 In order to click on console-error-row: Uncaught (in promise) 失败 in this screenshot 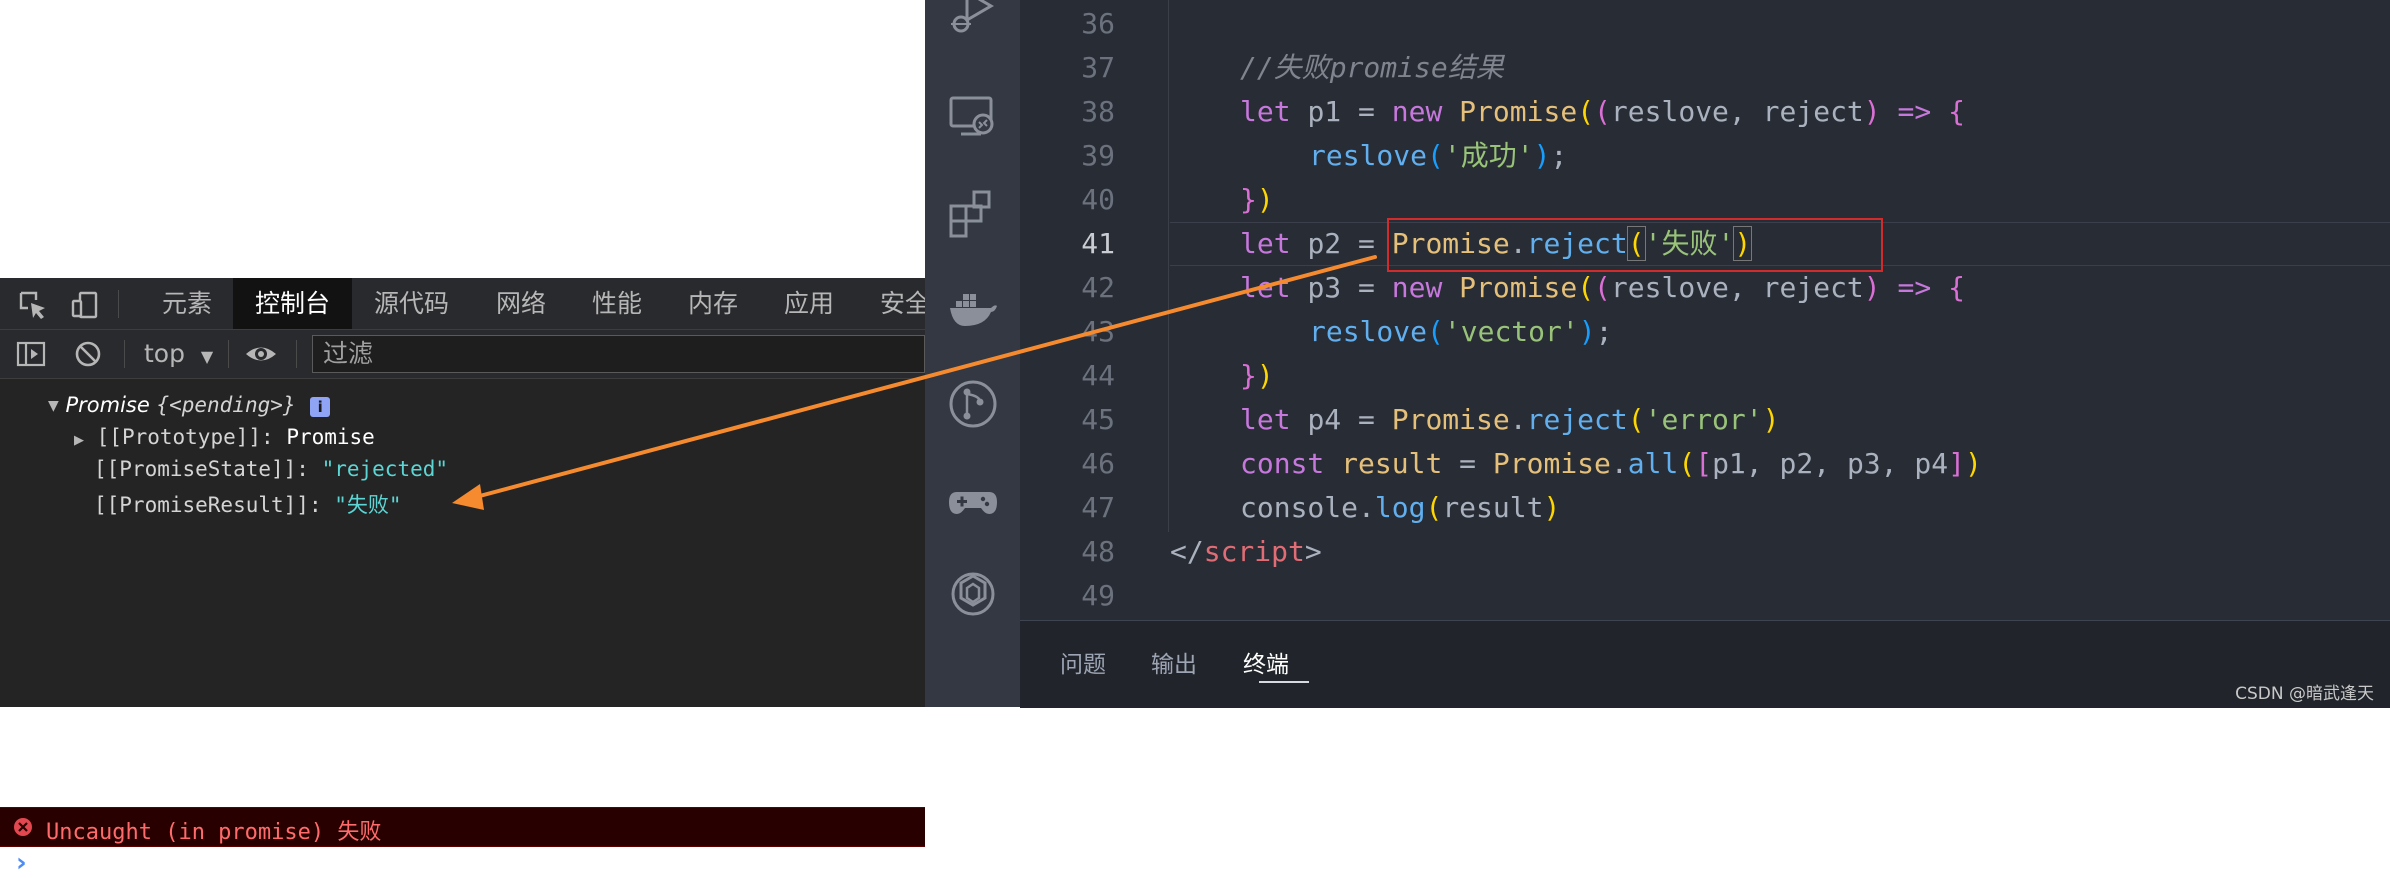, I will do `click(462, 827)`.